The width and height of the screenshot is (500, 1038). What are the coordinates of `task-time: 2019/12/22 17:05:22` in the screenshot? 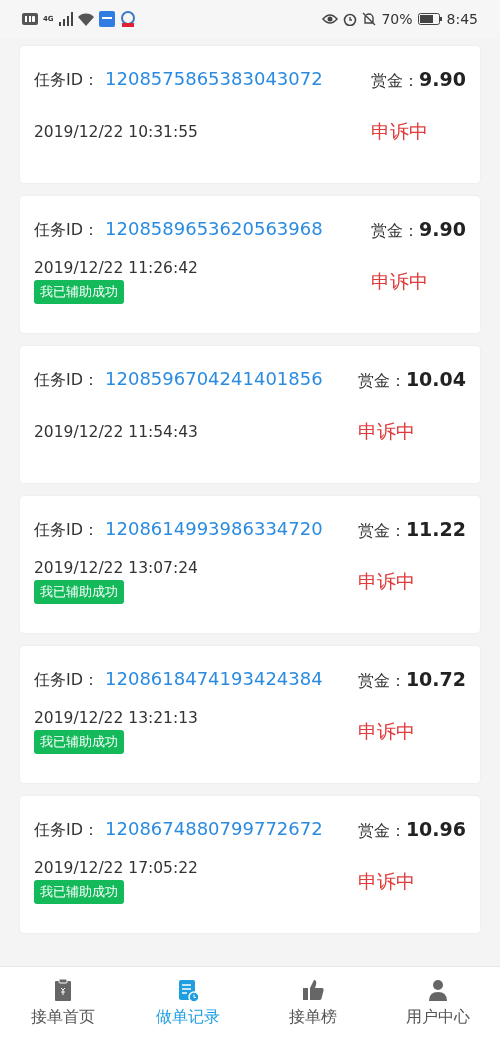 It's located at (116, 868).